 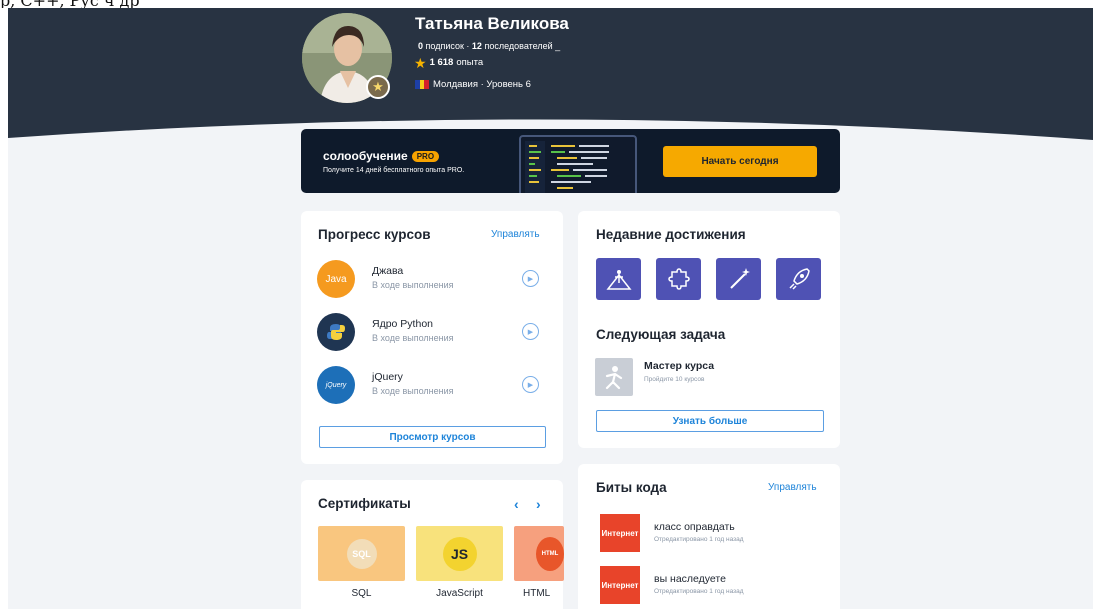 I want to click on course-master-icon, so click(x=614, y=377).